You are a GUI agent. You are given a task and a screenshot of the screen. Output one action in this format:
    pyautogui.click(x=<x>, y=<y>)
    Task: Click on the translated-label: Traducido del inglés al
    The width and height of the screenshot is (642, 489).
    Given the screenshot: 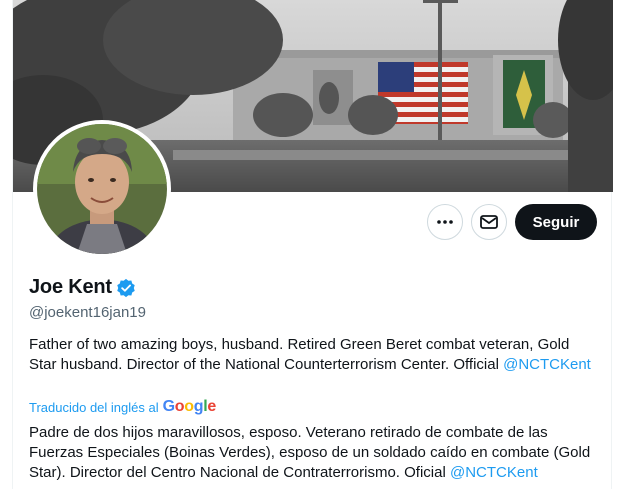 What is the action you would take?
    pyautogui.click(x=94, y=407)
    